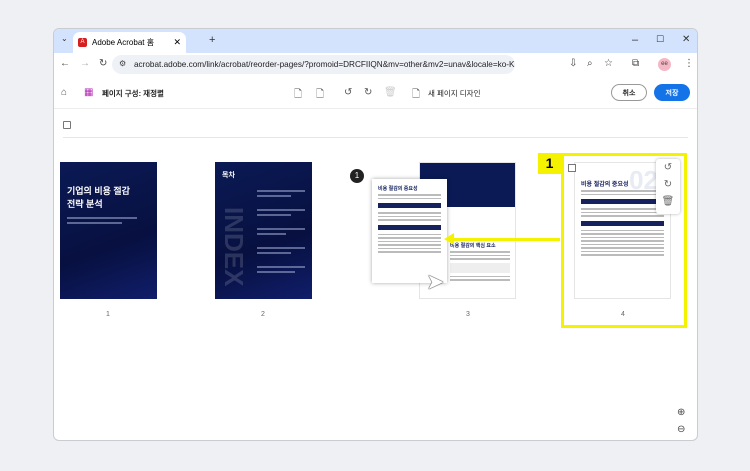  I want to click on move-arrow, so click(506, 239).